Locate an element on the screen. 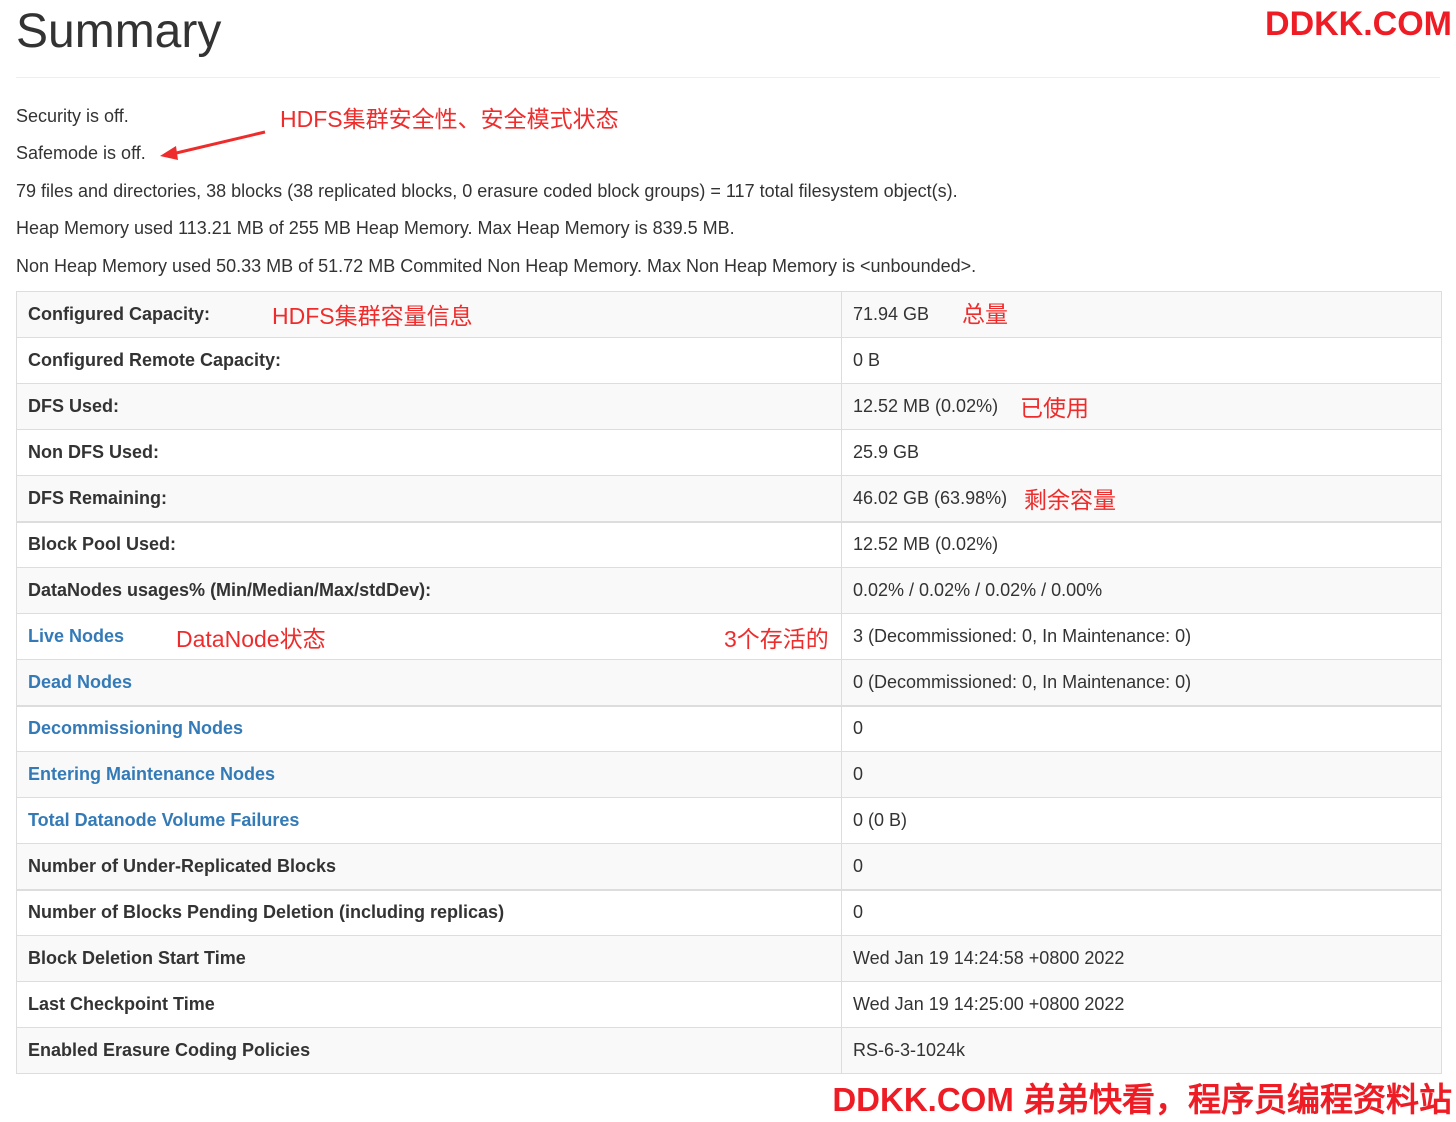 This screenshot has width=1456, height=1122. table-row: Decommissioning Nodes 0 is located at coordinates (729, 728).